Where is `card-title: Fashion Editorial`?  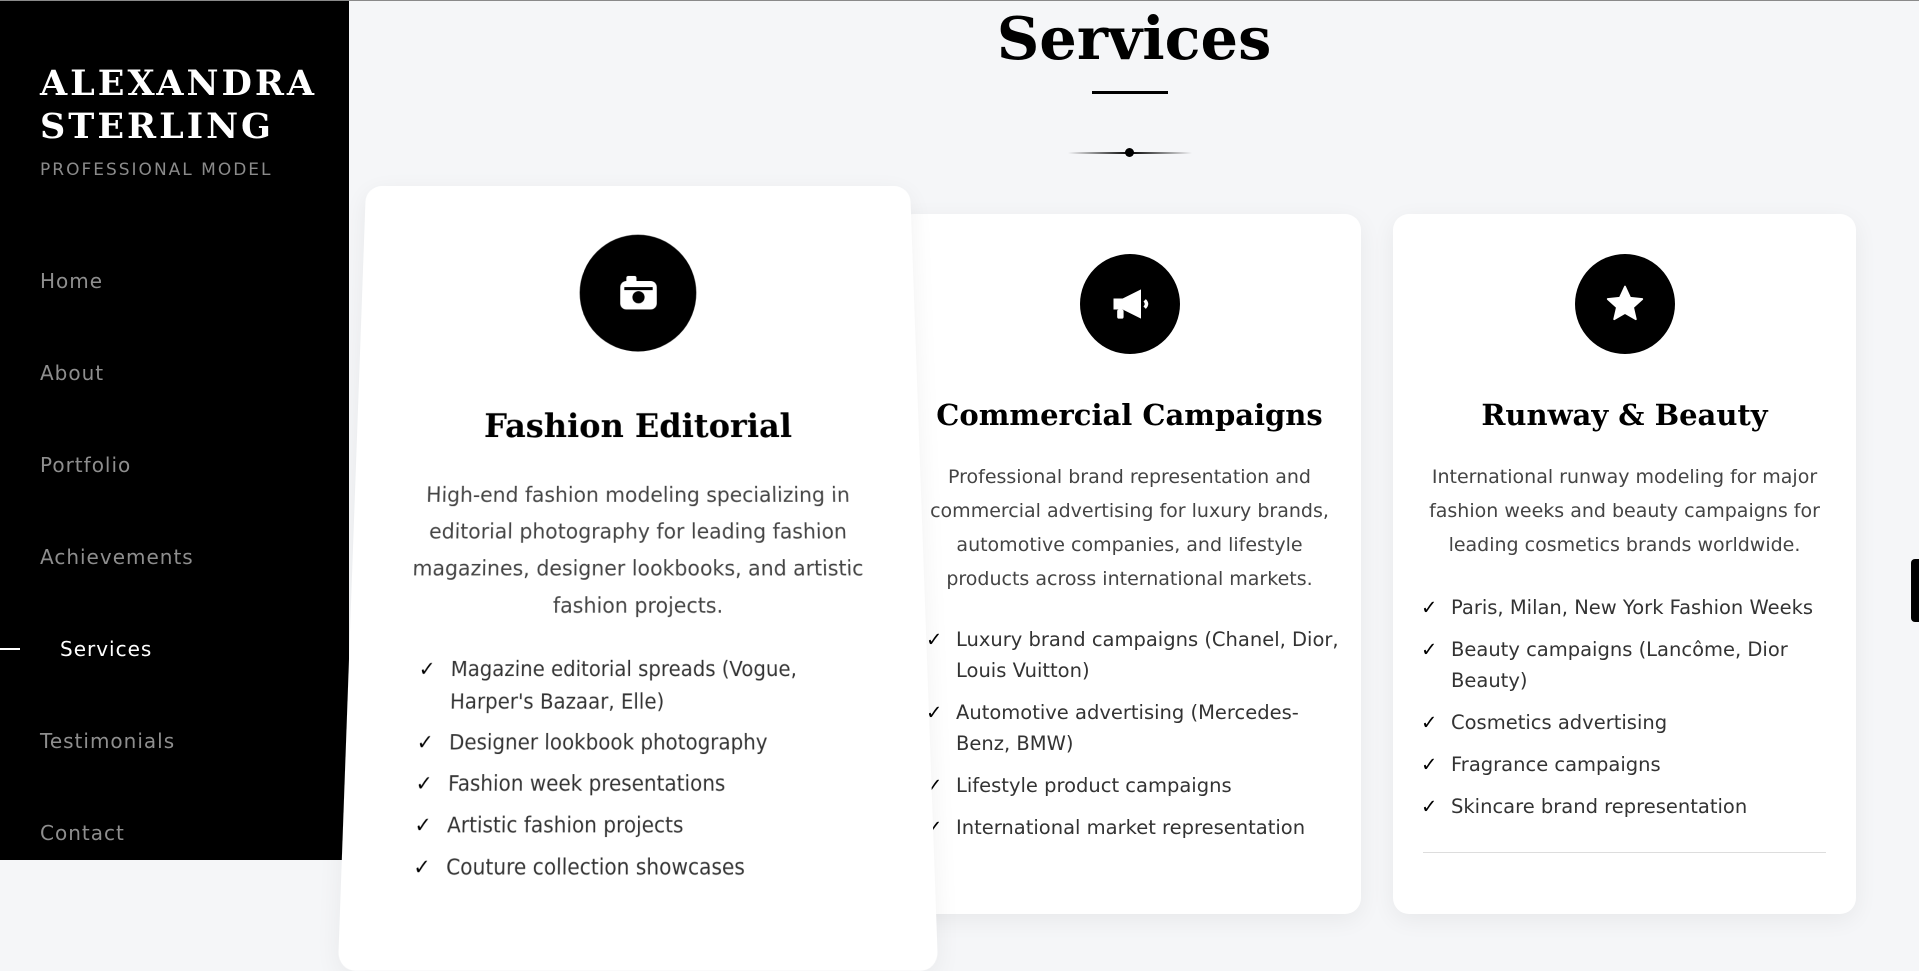 card-title: Fashion Editorial is located at coordinates (638, 427).